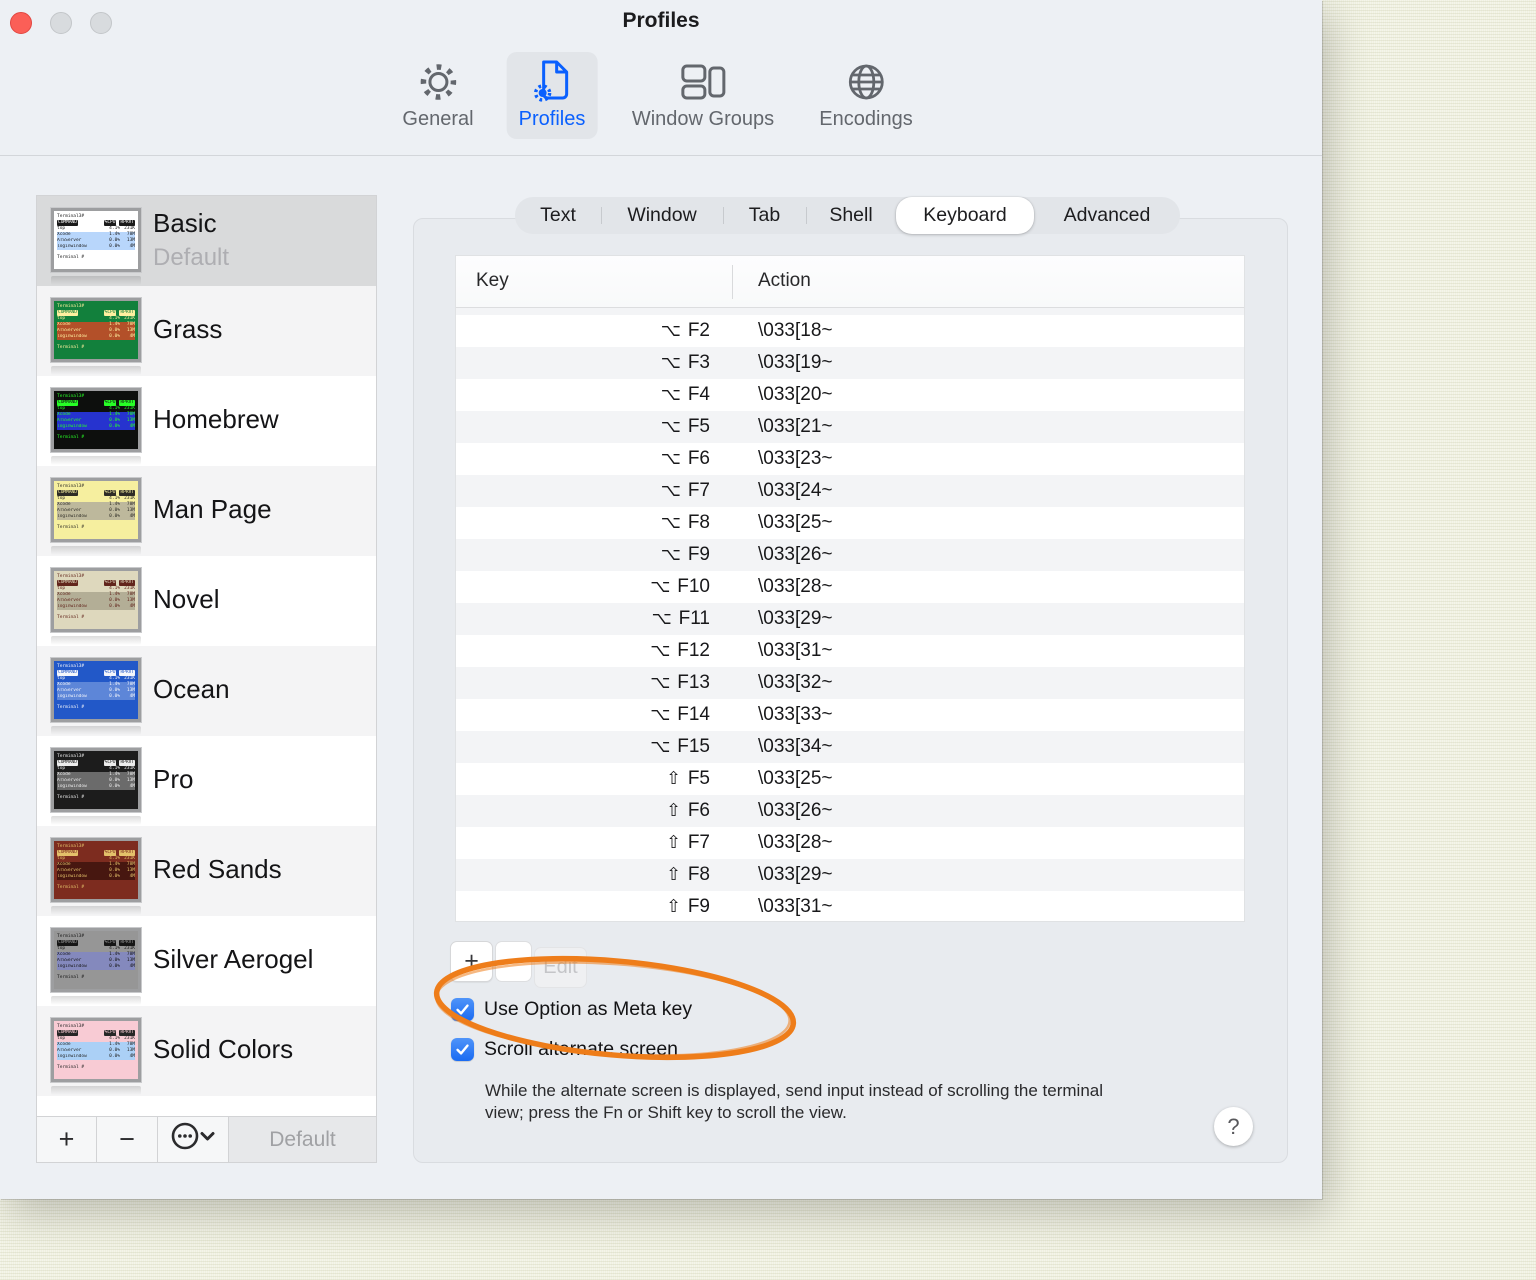 The image size is (1536, 1280). I want to click on key-mapping-row: ⌥ F8 \033[25~, so click(850, 523).